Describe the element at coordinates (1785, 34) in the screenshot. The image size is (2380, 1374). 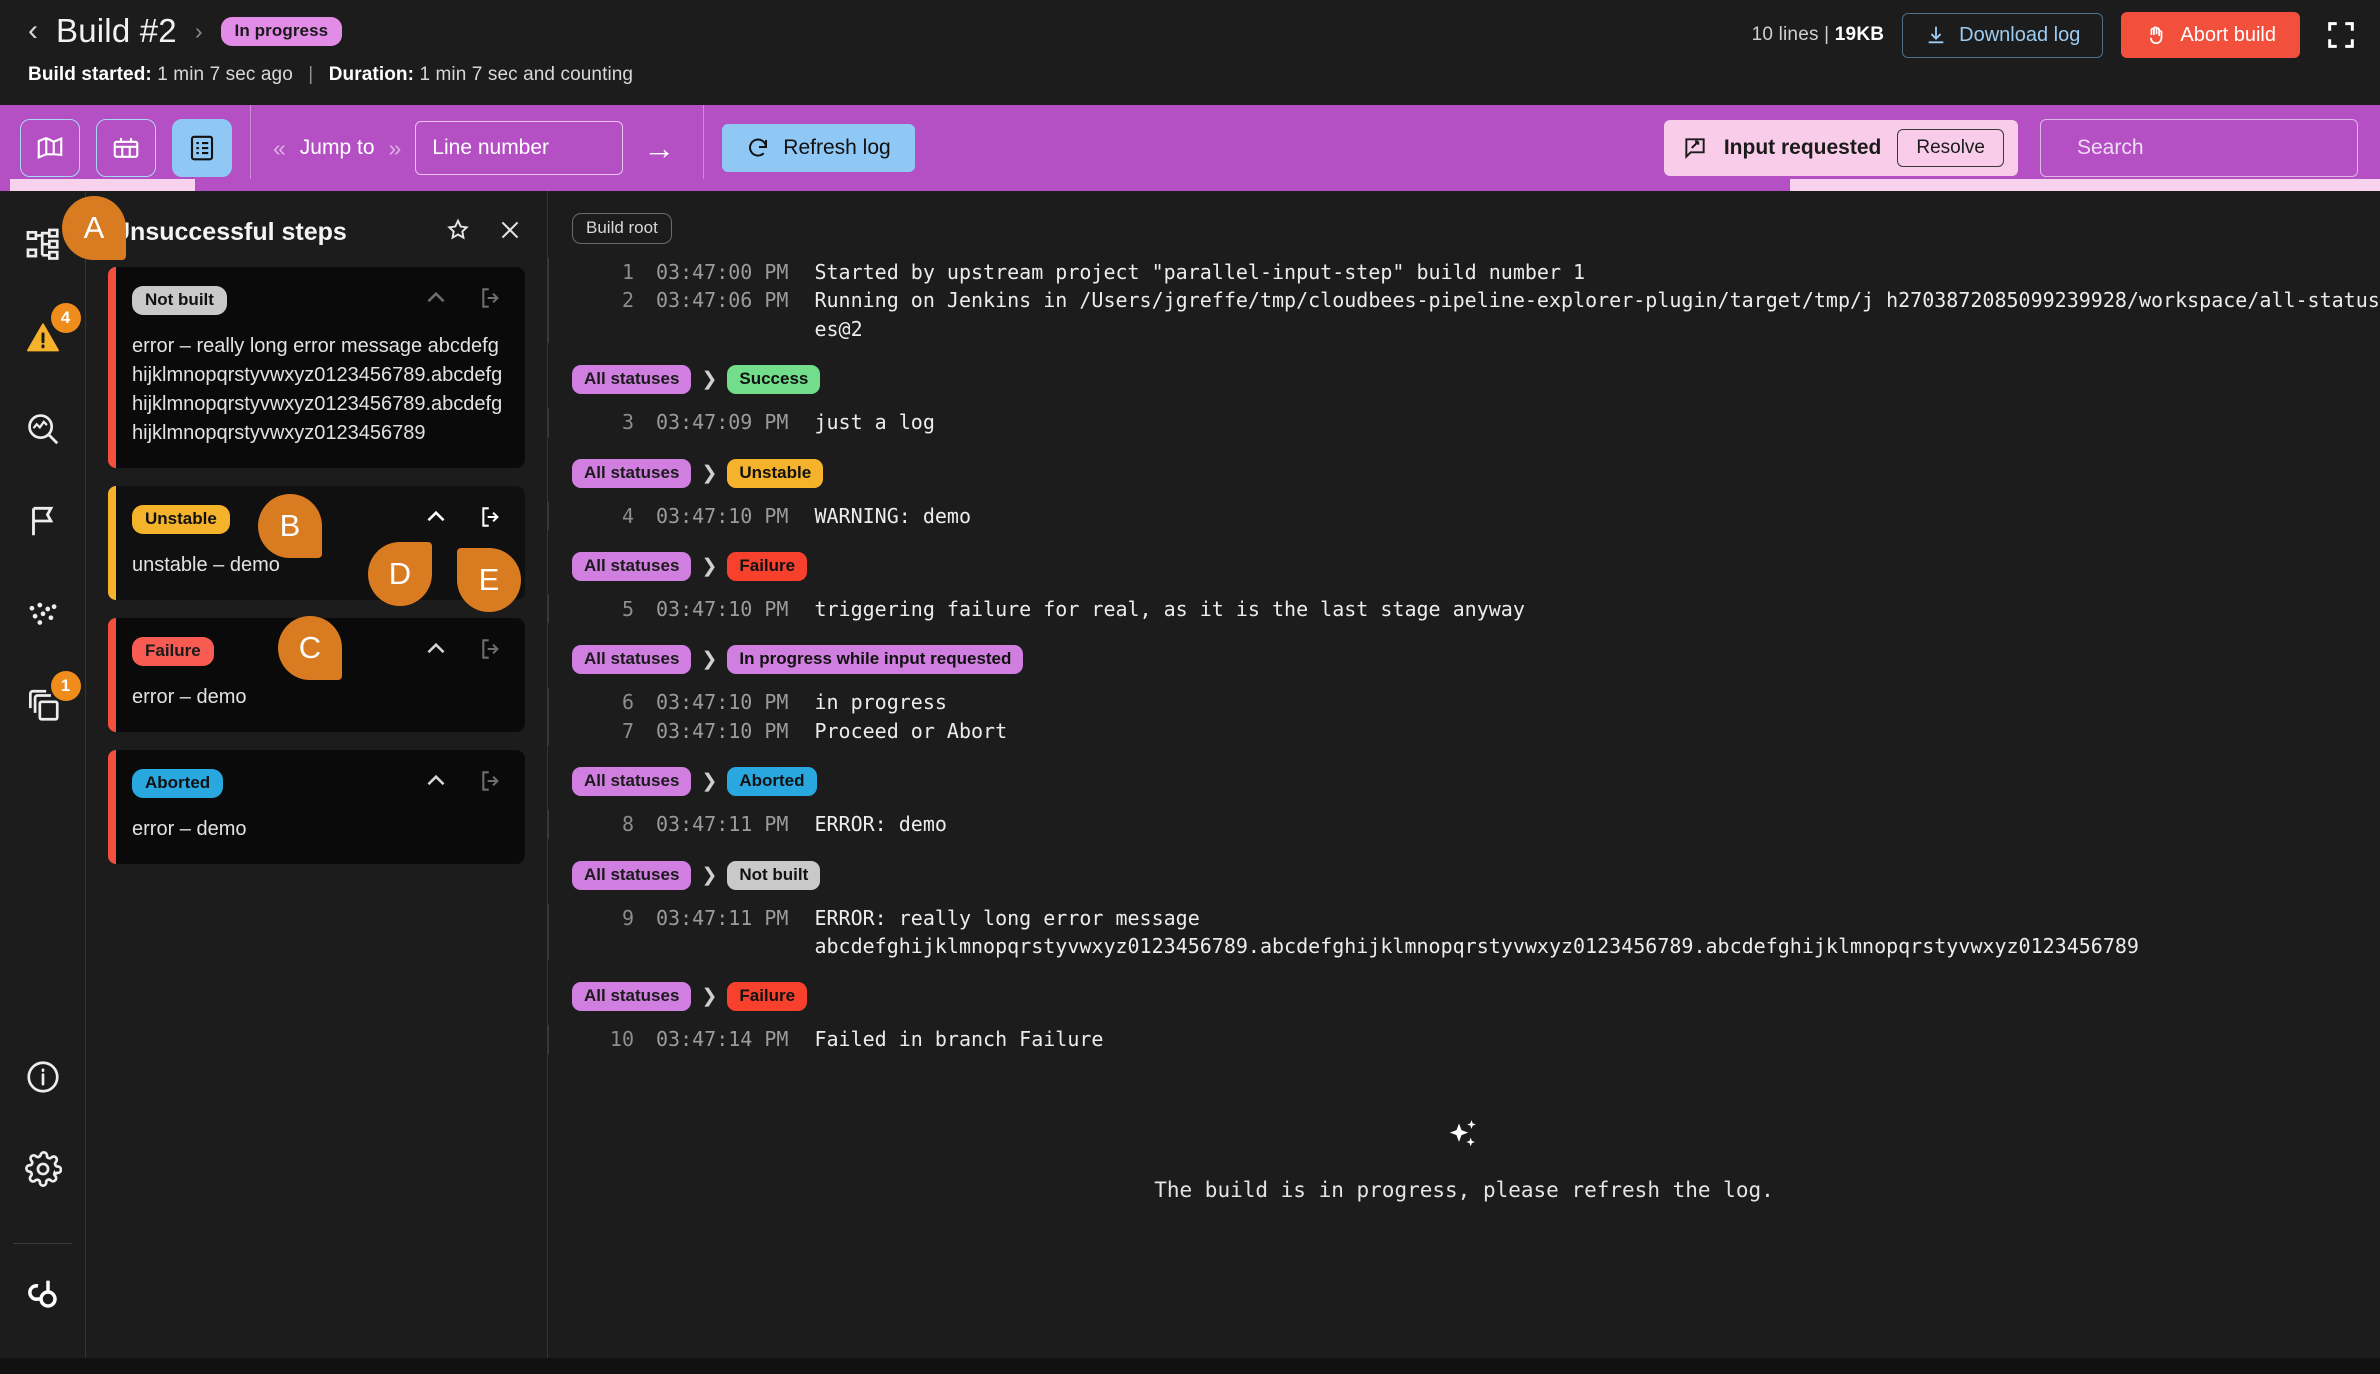
I see `log-lines-count: 10 lines` at that location.